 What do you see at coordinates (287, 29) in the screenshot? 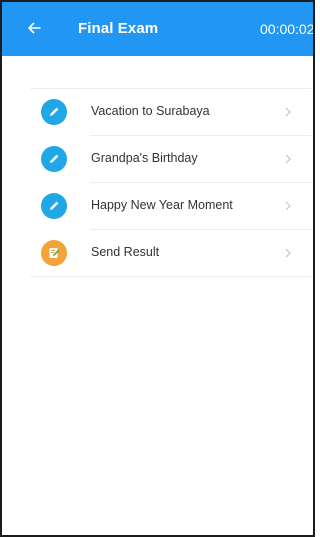
I see `exam-timer: 00:00:02` at bounding box center [287, 29].